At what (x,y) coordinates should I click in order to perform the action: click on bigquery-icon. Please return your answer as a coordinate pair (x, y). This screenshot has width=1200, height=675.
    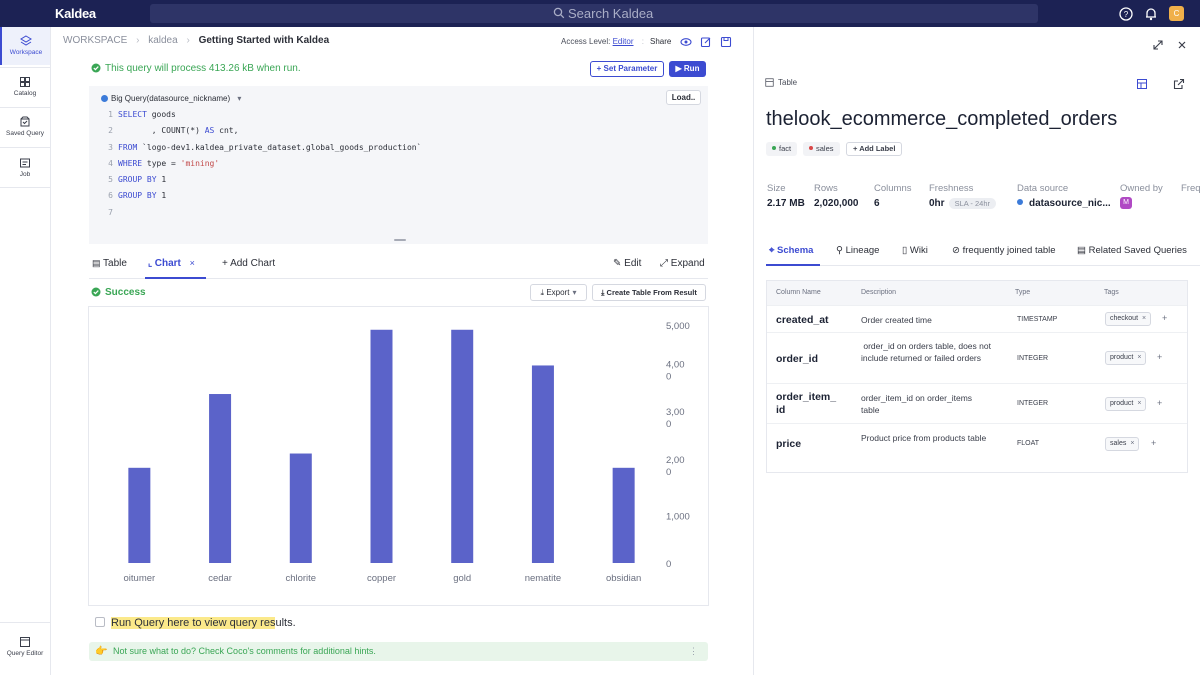
    Looking at the image, I should click on (104, 98).